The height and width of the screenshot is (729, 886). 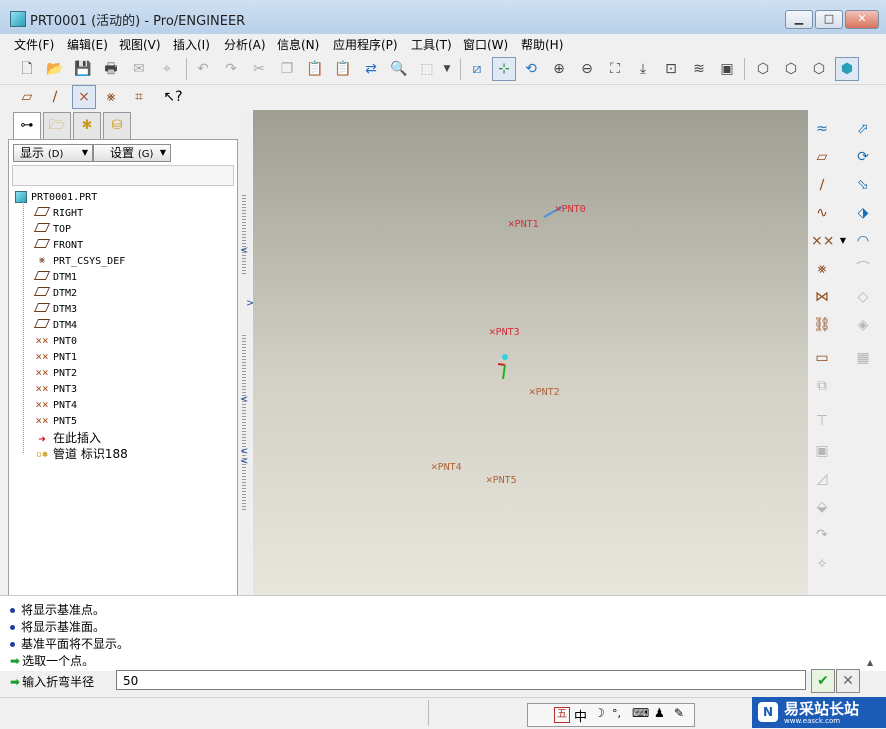 I want to click on tree-item-pnt0: ⨯⨯ PNT0, so click(x=56, y=342).